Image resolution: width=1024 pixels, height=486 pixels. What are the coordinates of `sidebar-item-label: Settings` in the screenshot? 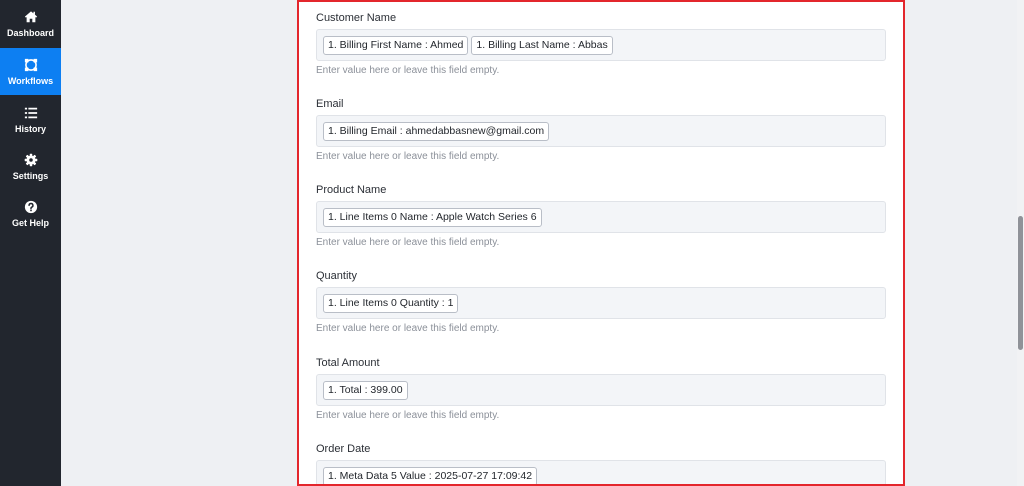 It's located at (30, 175).